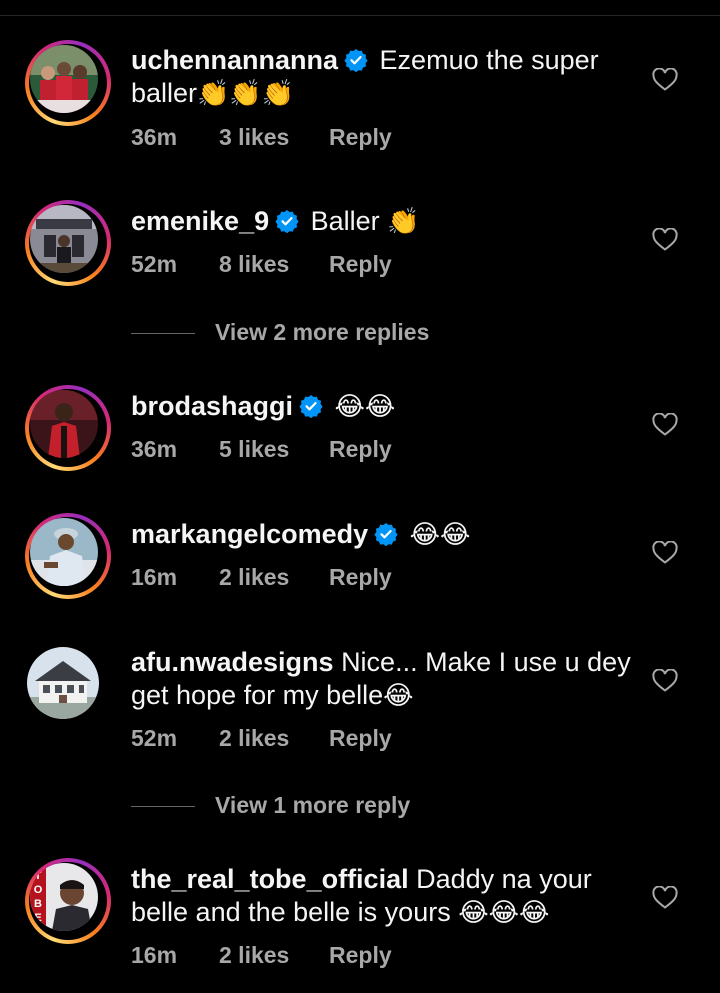 The width and height of the screenshot is (720, 993). I want to click on avatar-logo-letter: B, so click(38, 904).